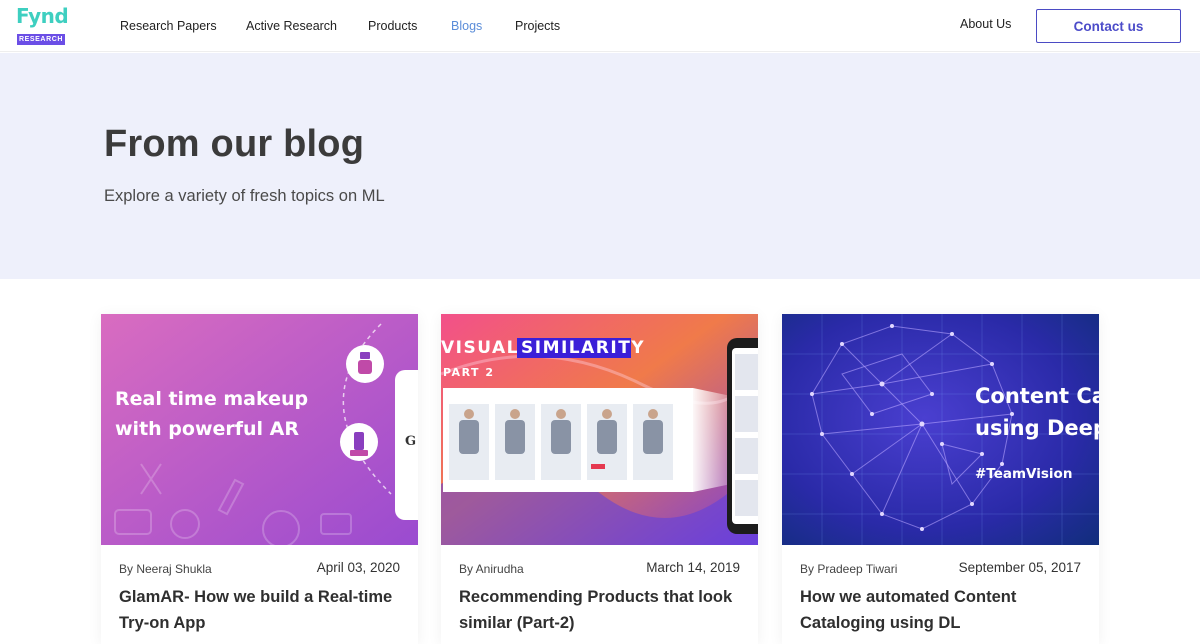 The image size is (1200, 644). What do you see at coordinates (411, 441) in the screenshot?
I see `image-phone-glyph: G` at bounding box center [411, 441].